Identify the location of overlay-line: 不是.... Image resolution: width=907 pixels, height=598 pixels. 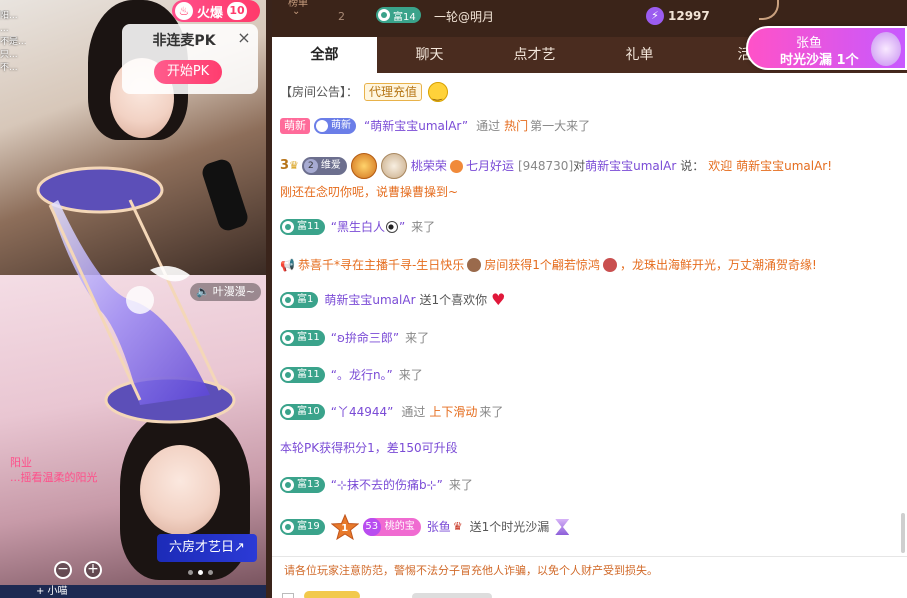
(13, 42).